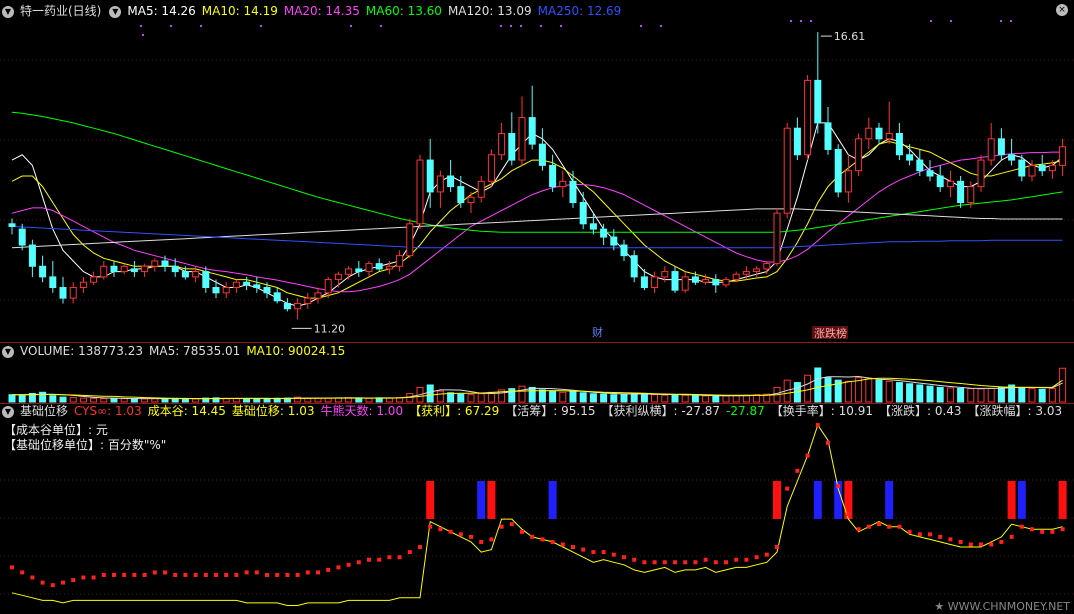 The image size is (1074, 614). Describe the element at coordinates (537, 237) in the screenshot. I see `ma-line-ma250` at that location.